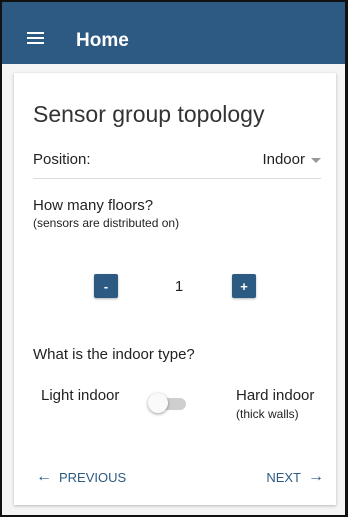  Describe the element at coordinates (93, 205) in the screenshot. I see `floors-question: How many floors?` at that location.